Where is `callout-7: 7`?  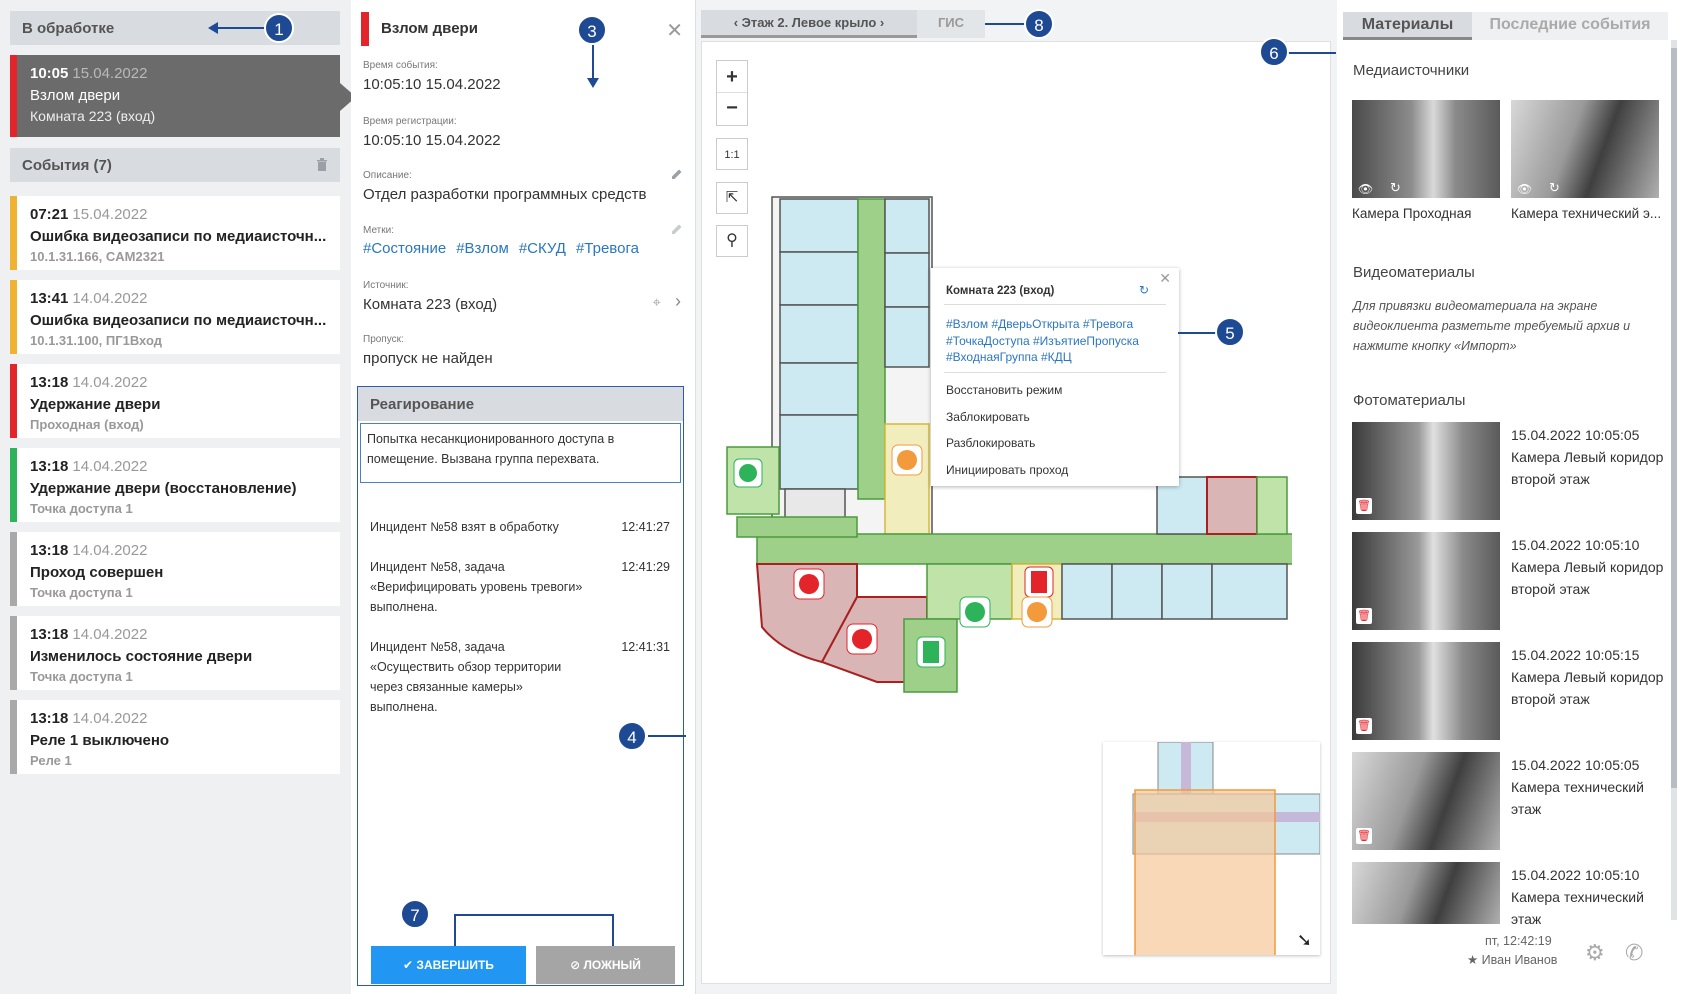 callout-7: 7 is located at coordinates (415, 914).